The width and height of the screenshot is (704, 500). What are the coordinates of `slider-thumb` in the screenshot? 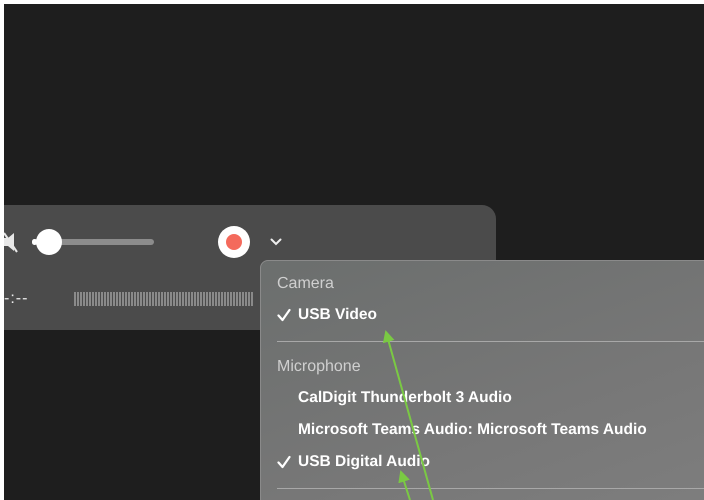 It's located at (49, 242).